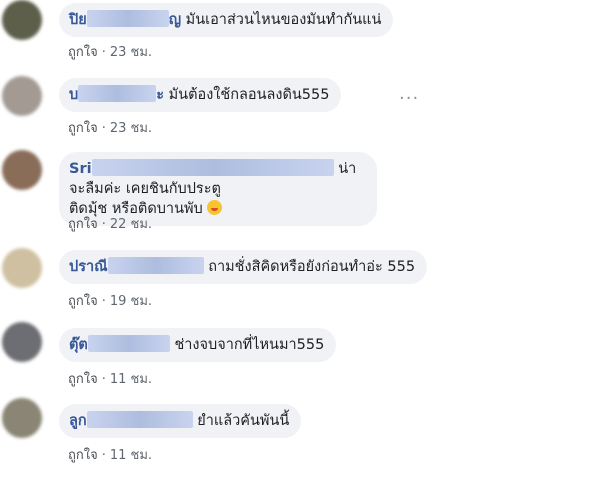 The height and width of the screenshot is (477, 610). I want to click on comment-text: ช่างจบจากที่ไหนมา555, so click(249, 345).